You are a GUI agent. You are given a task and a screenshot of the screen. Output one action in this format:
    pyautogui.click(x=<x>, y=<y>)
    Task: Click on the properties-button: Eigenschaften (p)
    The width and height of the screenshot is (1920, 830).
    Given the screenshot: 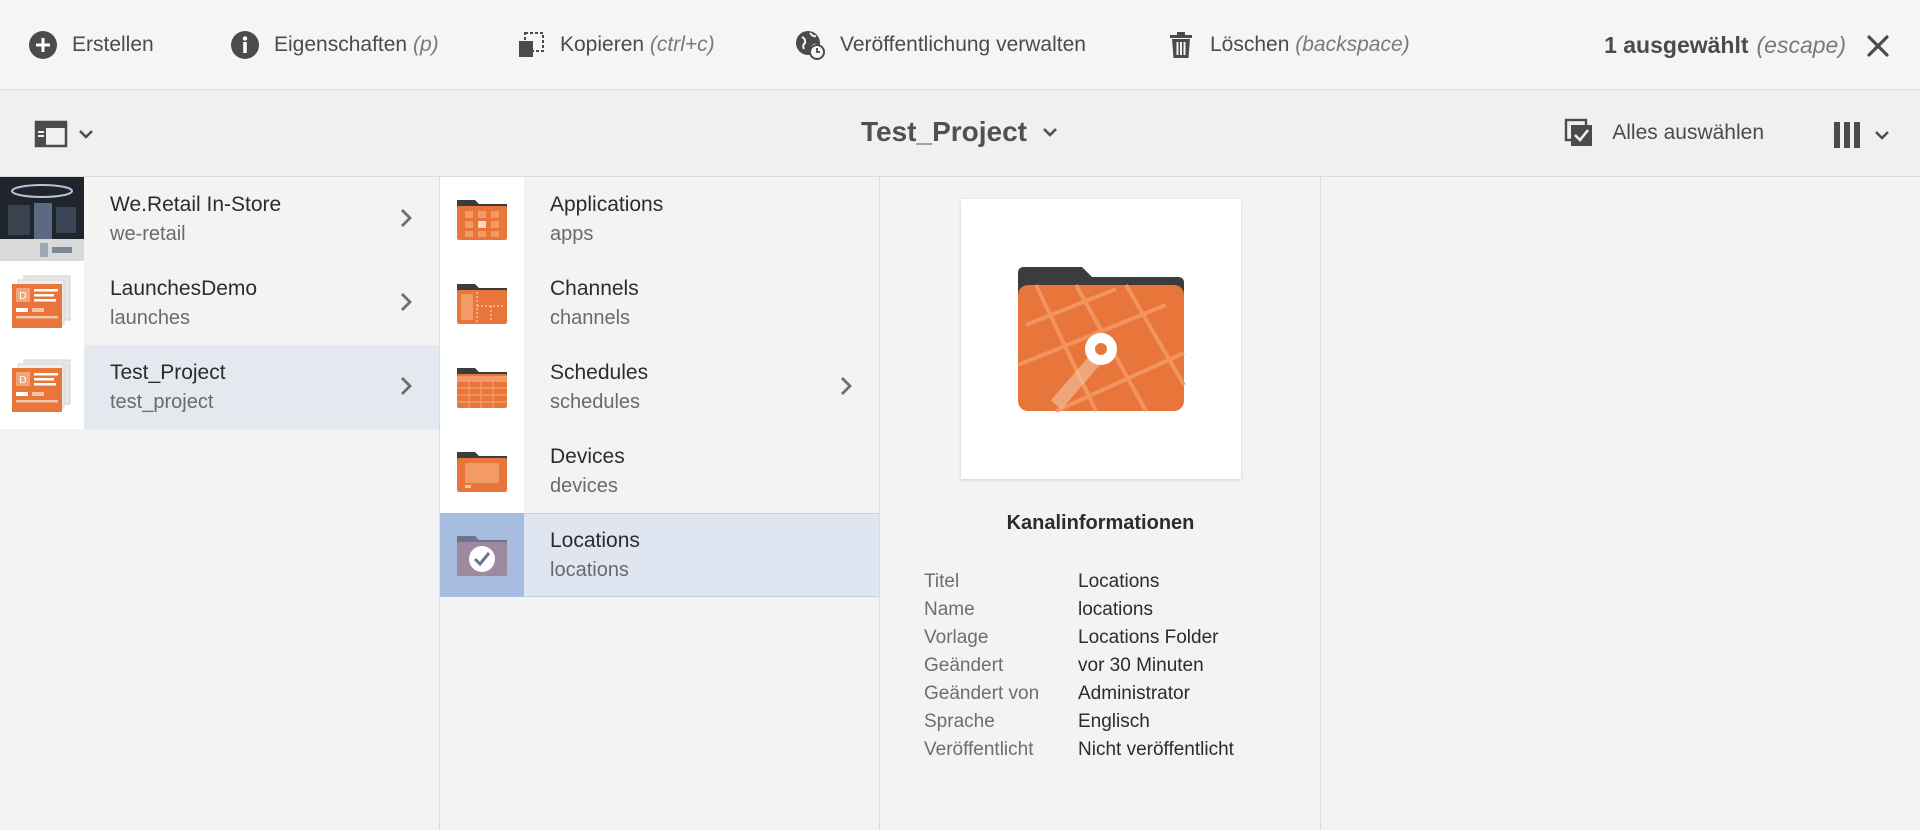 What is the action you would take?
    pyautogui.click(x=334, y=45)
    